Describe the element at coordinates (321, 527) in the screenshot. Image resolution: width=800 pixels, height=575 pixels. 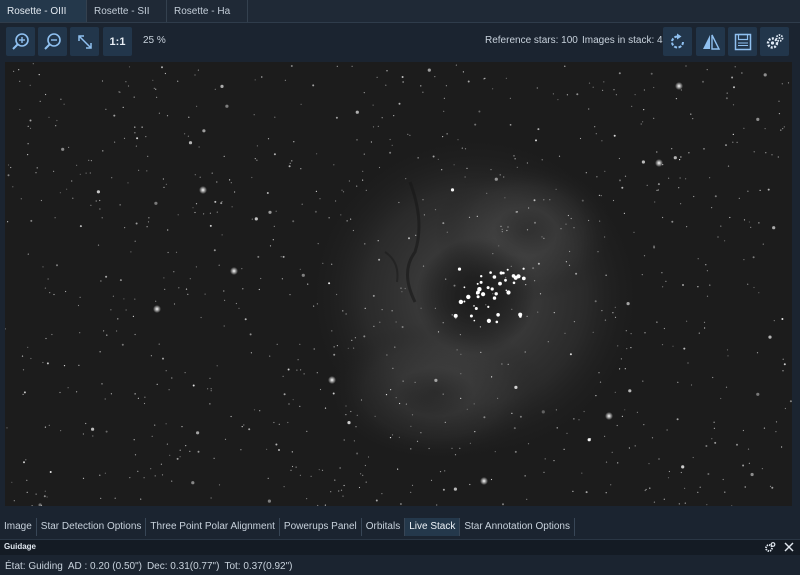
I see `tab-powerups-panel: Powerups Panel` at that location.